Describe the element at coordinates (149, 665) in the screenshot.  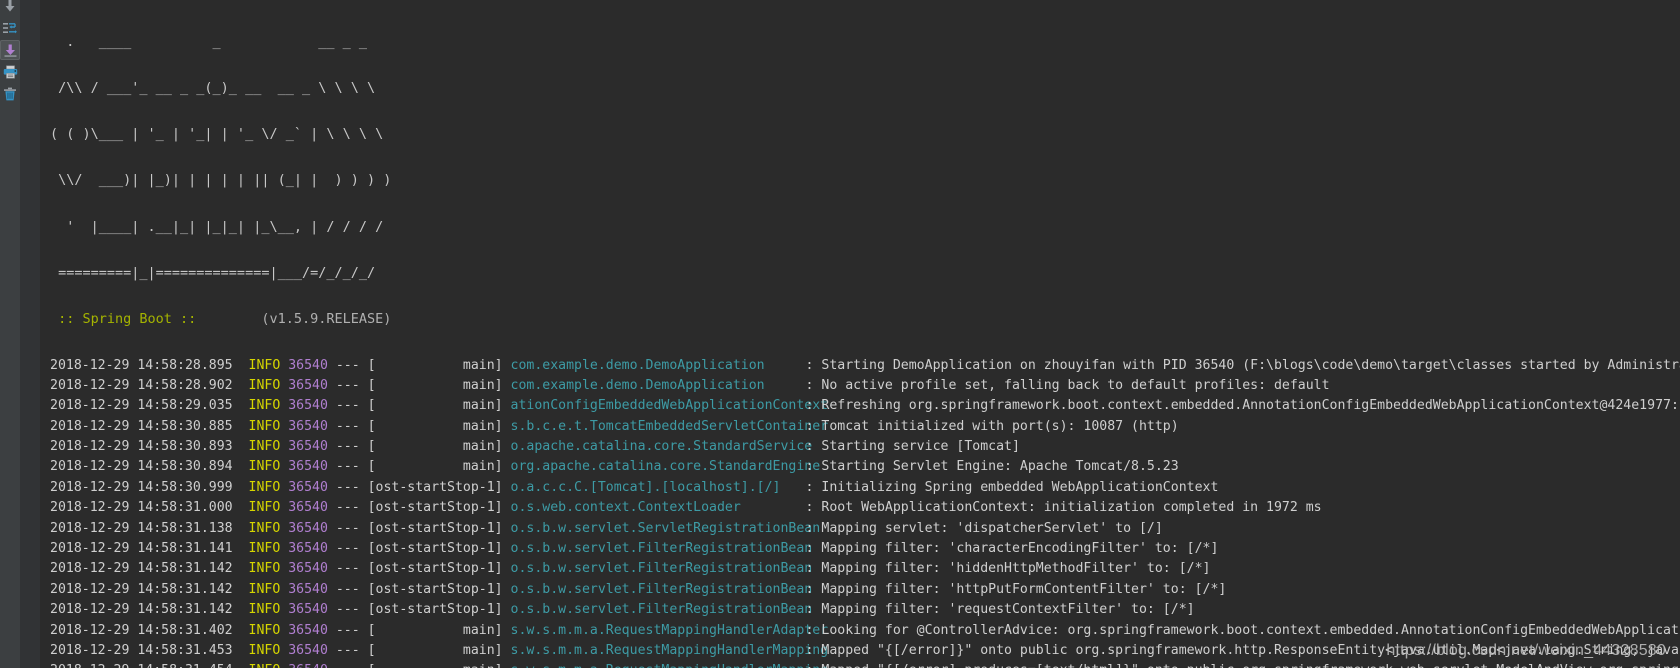
I see `log-timestamp: 2018-12-29 14:58:31.454` at that location.